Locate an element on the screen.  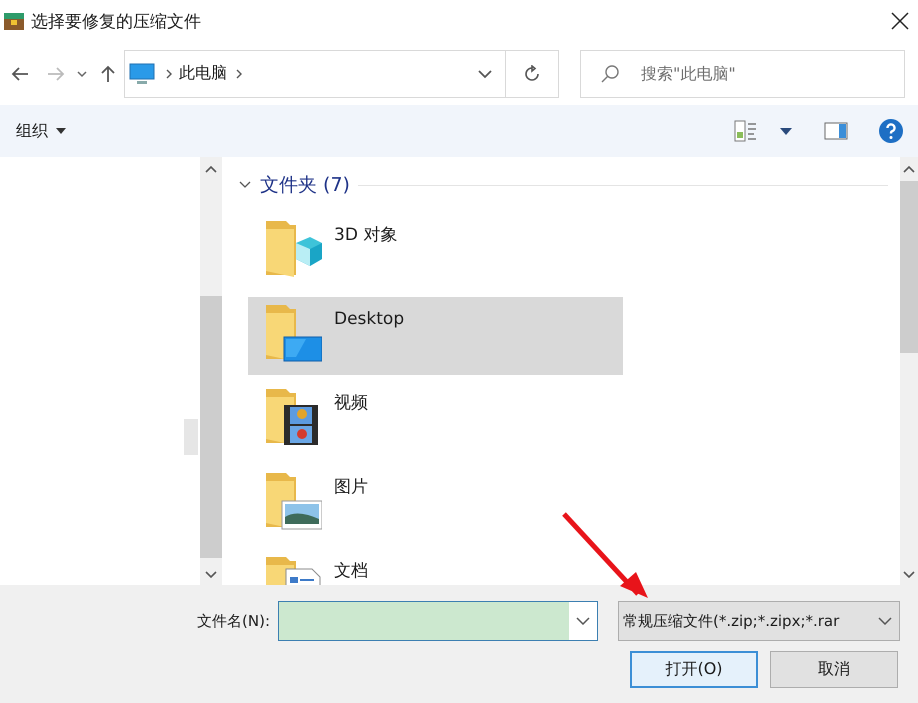
folder-name: 3D 对象 is located at coordinates (366, 235).